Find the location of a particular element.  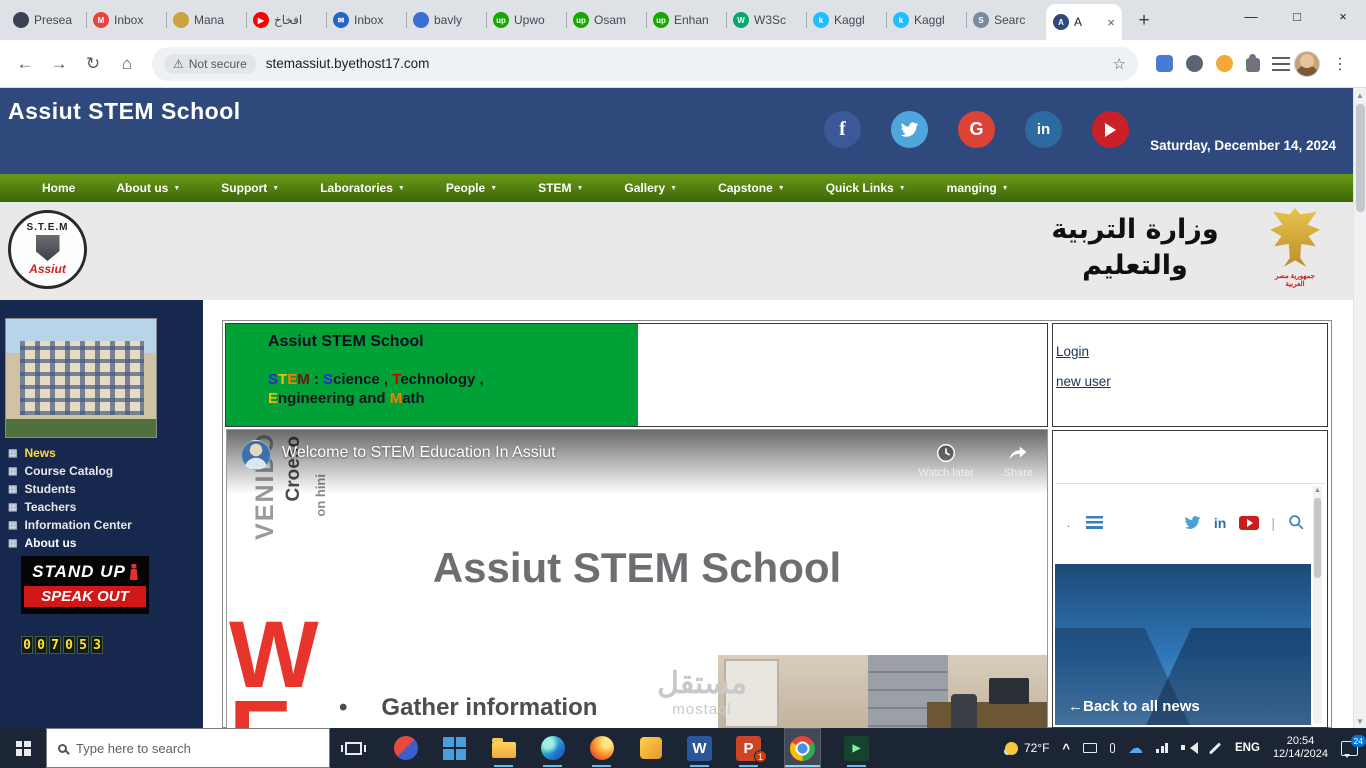

hidden-icons-chevron: ^ is located at coordinates (1066, 748).